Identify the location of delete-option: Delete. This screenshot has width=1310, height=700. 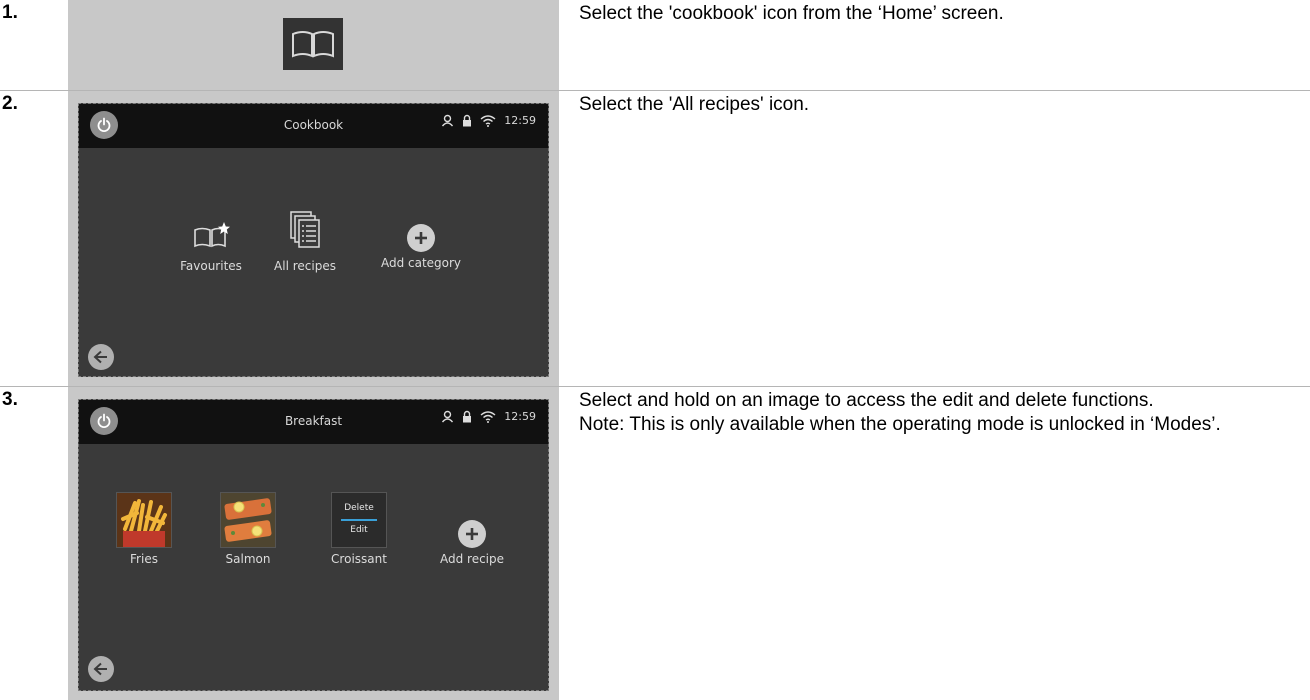
(359, 508).